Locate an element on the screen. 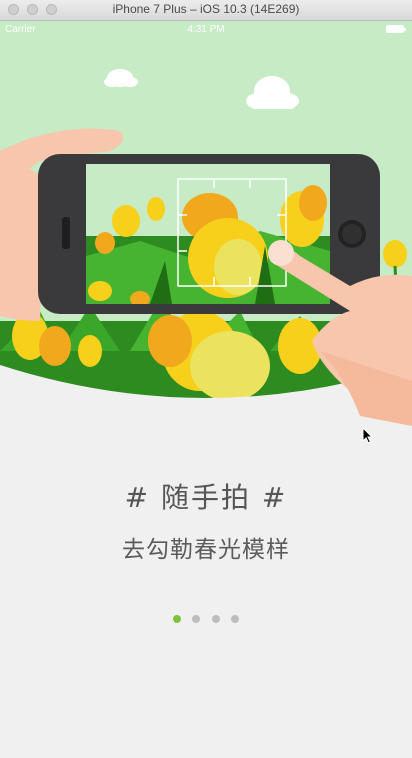 This screenshot has width=412, height=758. ios-status-bar: Carrier 4:31 PM is located at coordinates (206, 30).